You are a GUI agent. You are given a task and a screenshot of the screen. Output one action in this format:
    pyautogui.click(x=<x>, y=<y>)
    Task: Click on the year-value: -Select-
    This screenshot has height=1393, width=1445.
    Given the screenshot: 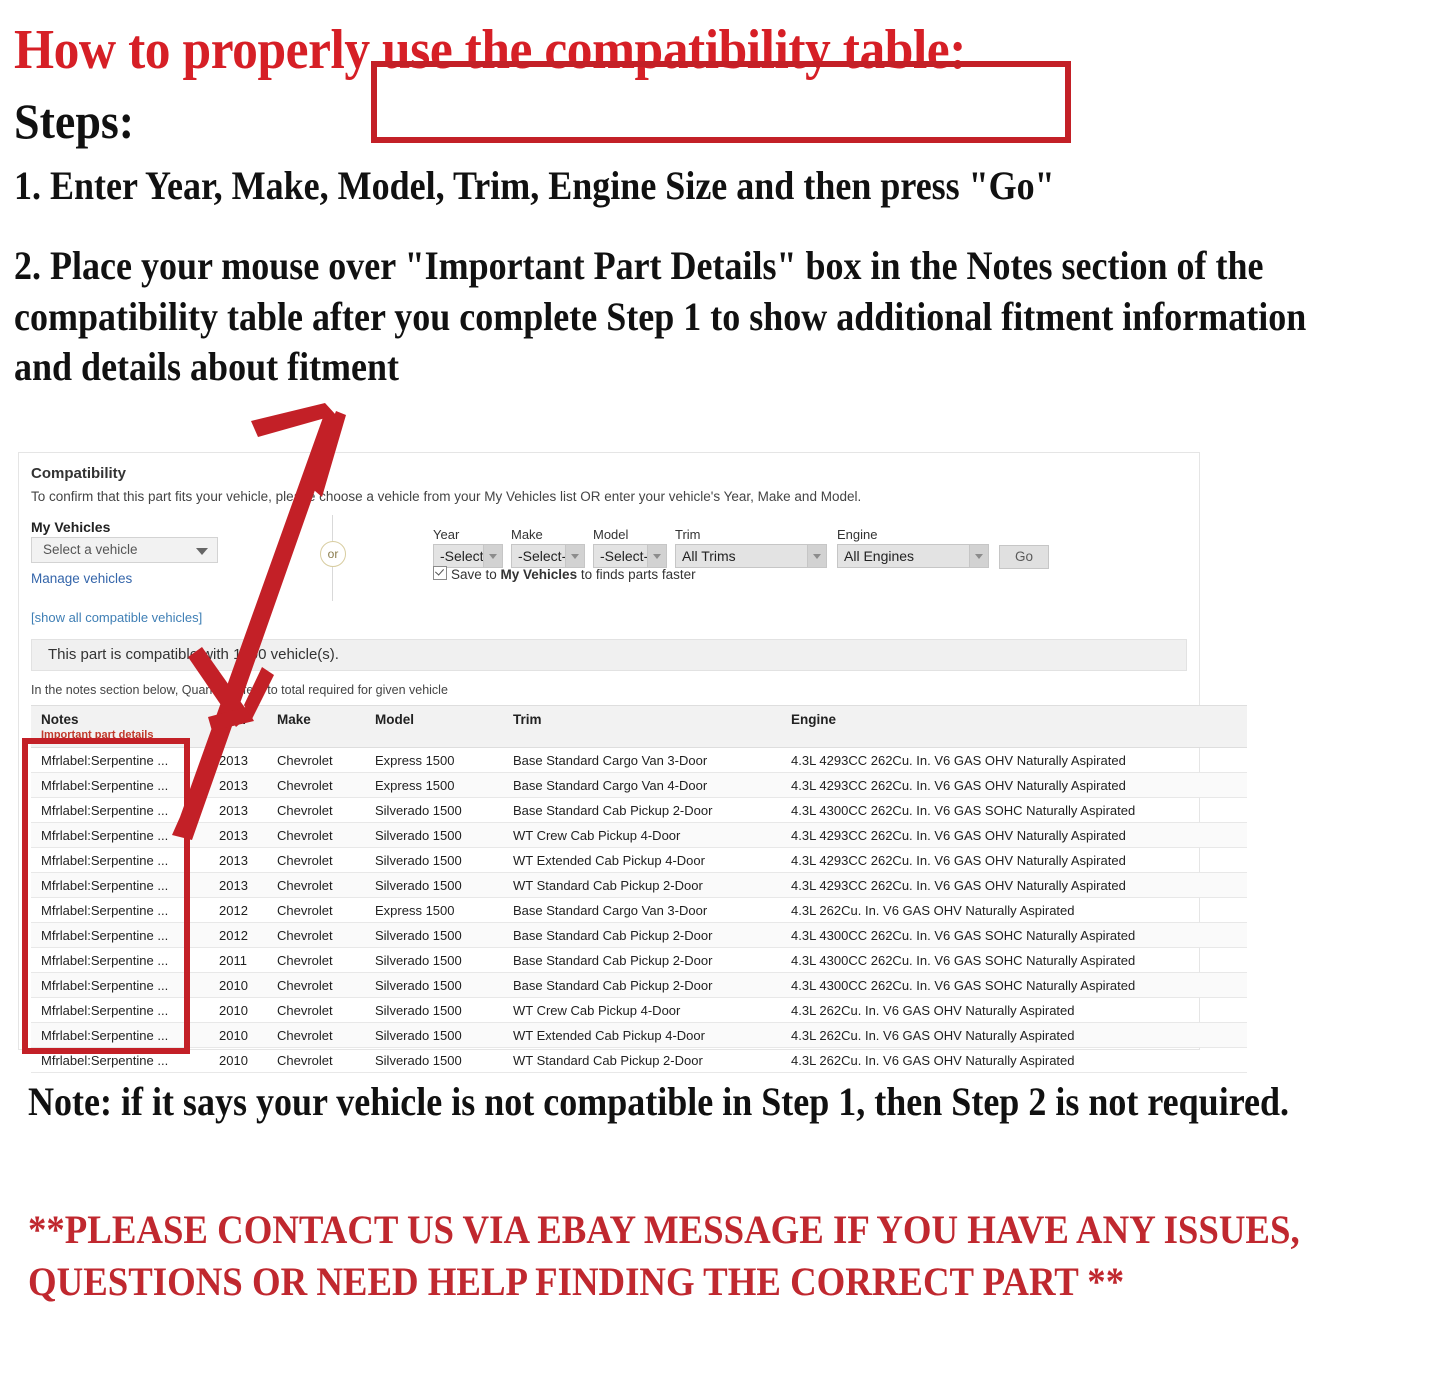 What is the action you would take?
    pyautogui.click(x=464, y=556)
    